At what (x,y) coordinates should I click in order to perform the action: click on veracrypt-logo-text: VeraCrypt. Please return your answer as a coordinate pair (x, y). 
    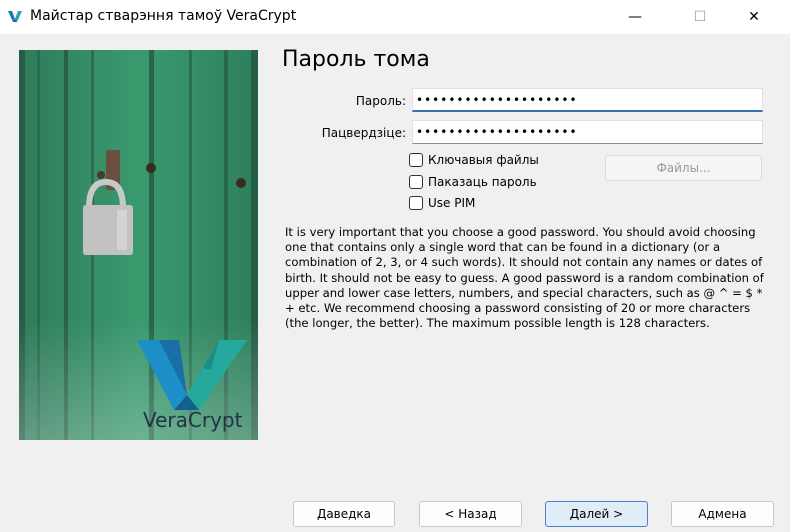
    Looking at the image, I should click on (193, 420).